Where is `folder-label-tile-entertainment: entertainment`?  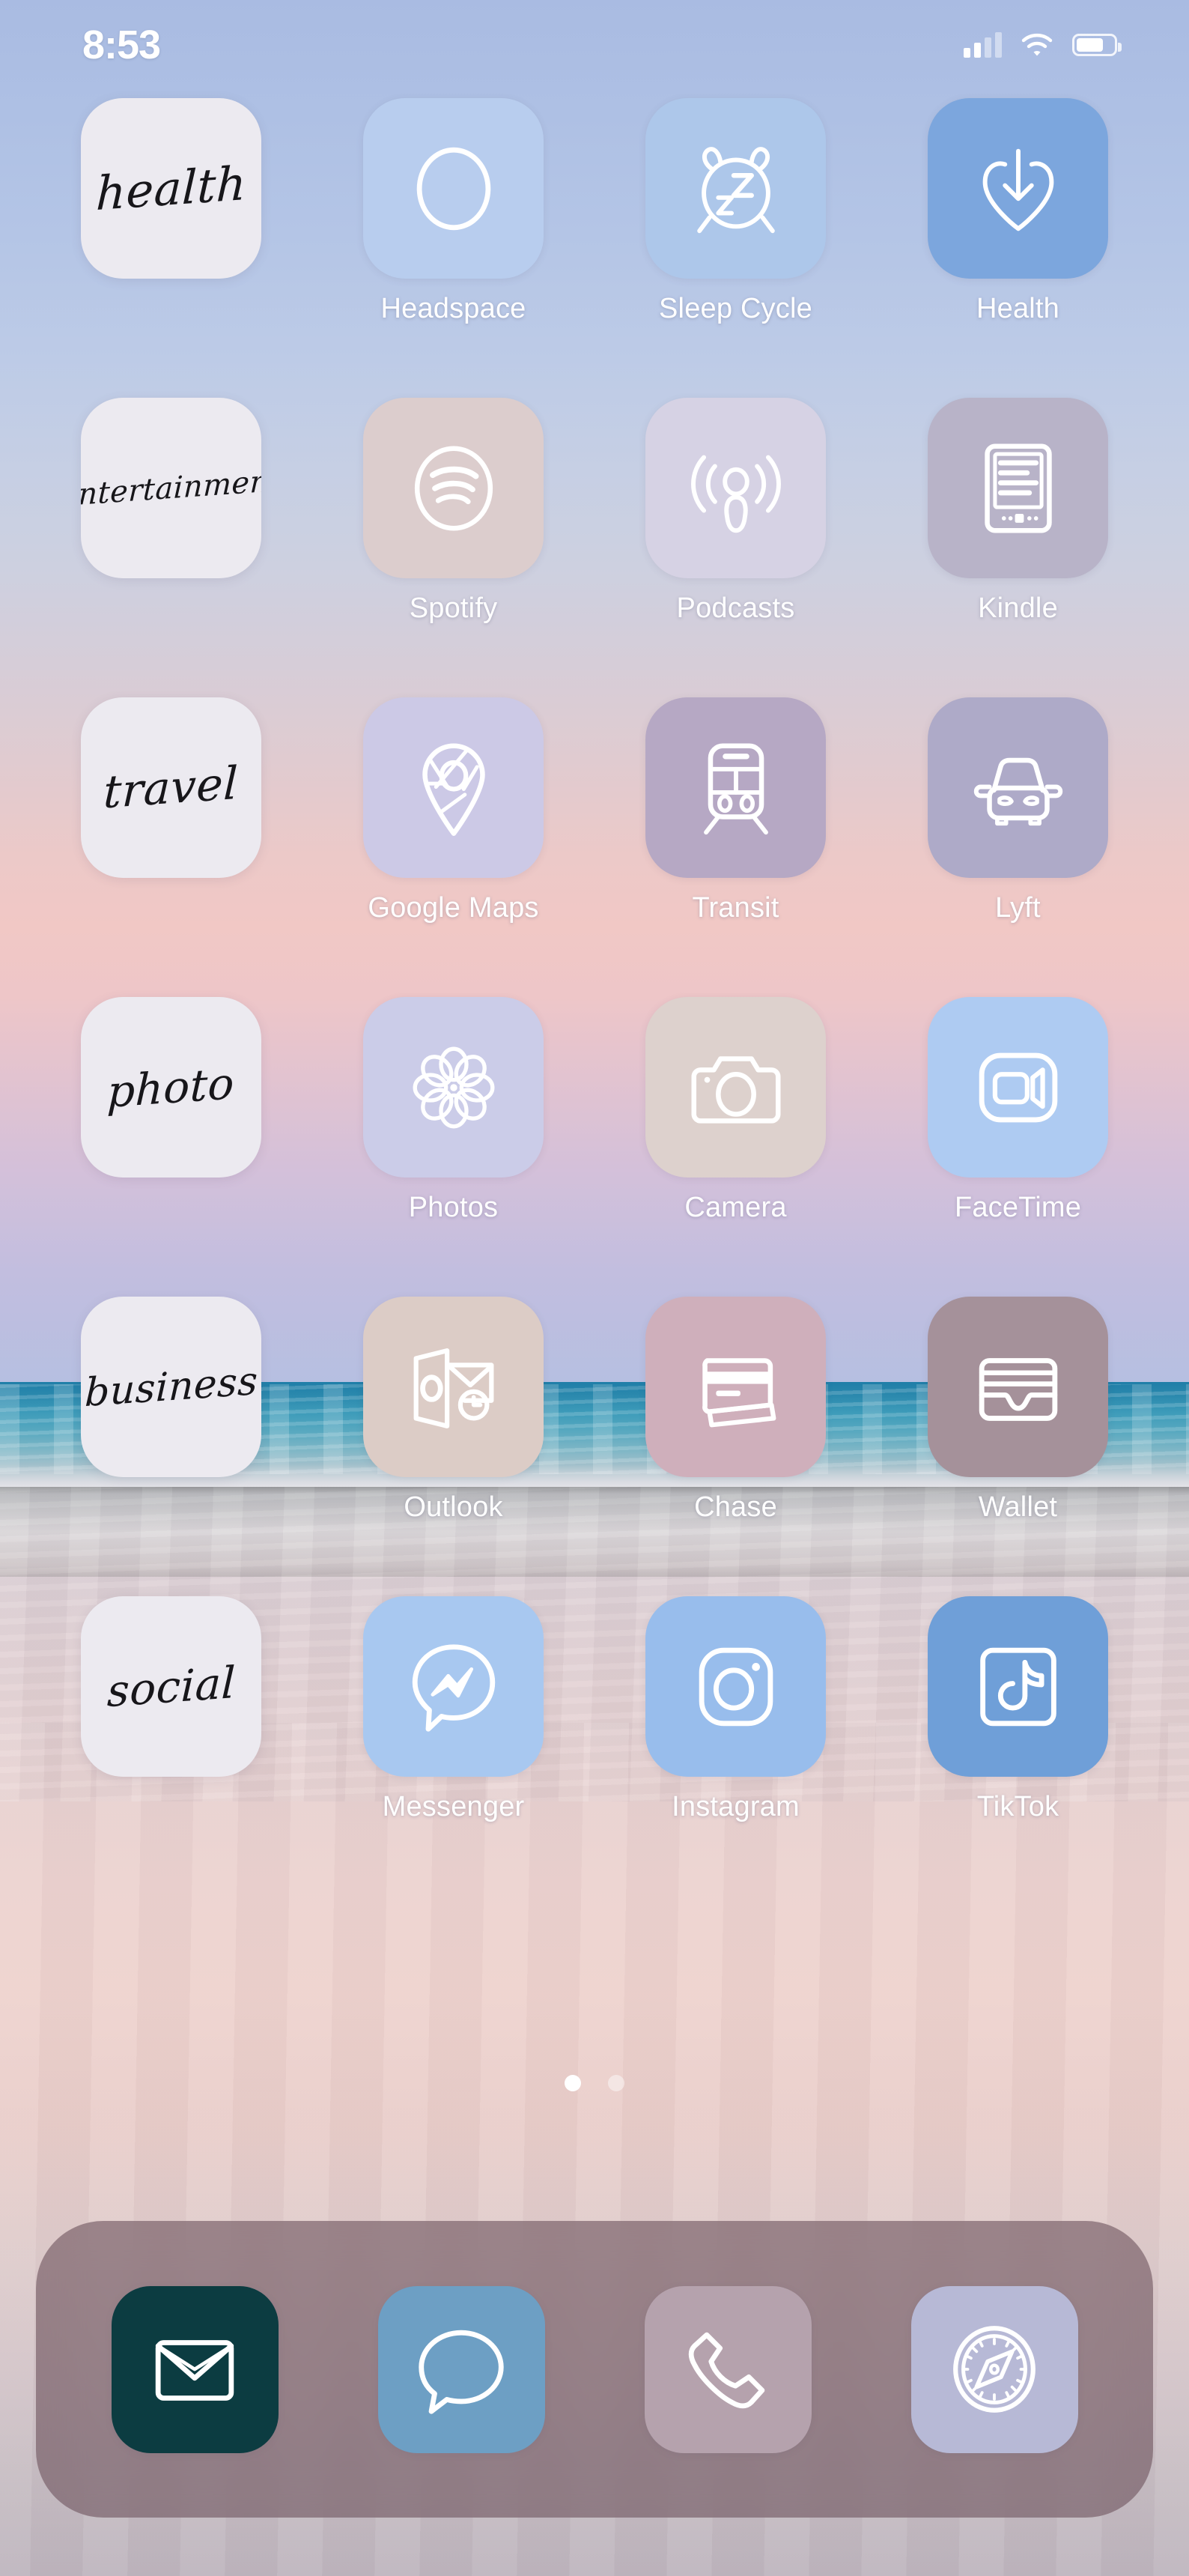
folder-label-tile-entertainment: entertainment is located at coordinates (171, 488).